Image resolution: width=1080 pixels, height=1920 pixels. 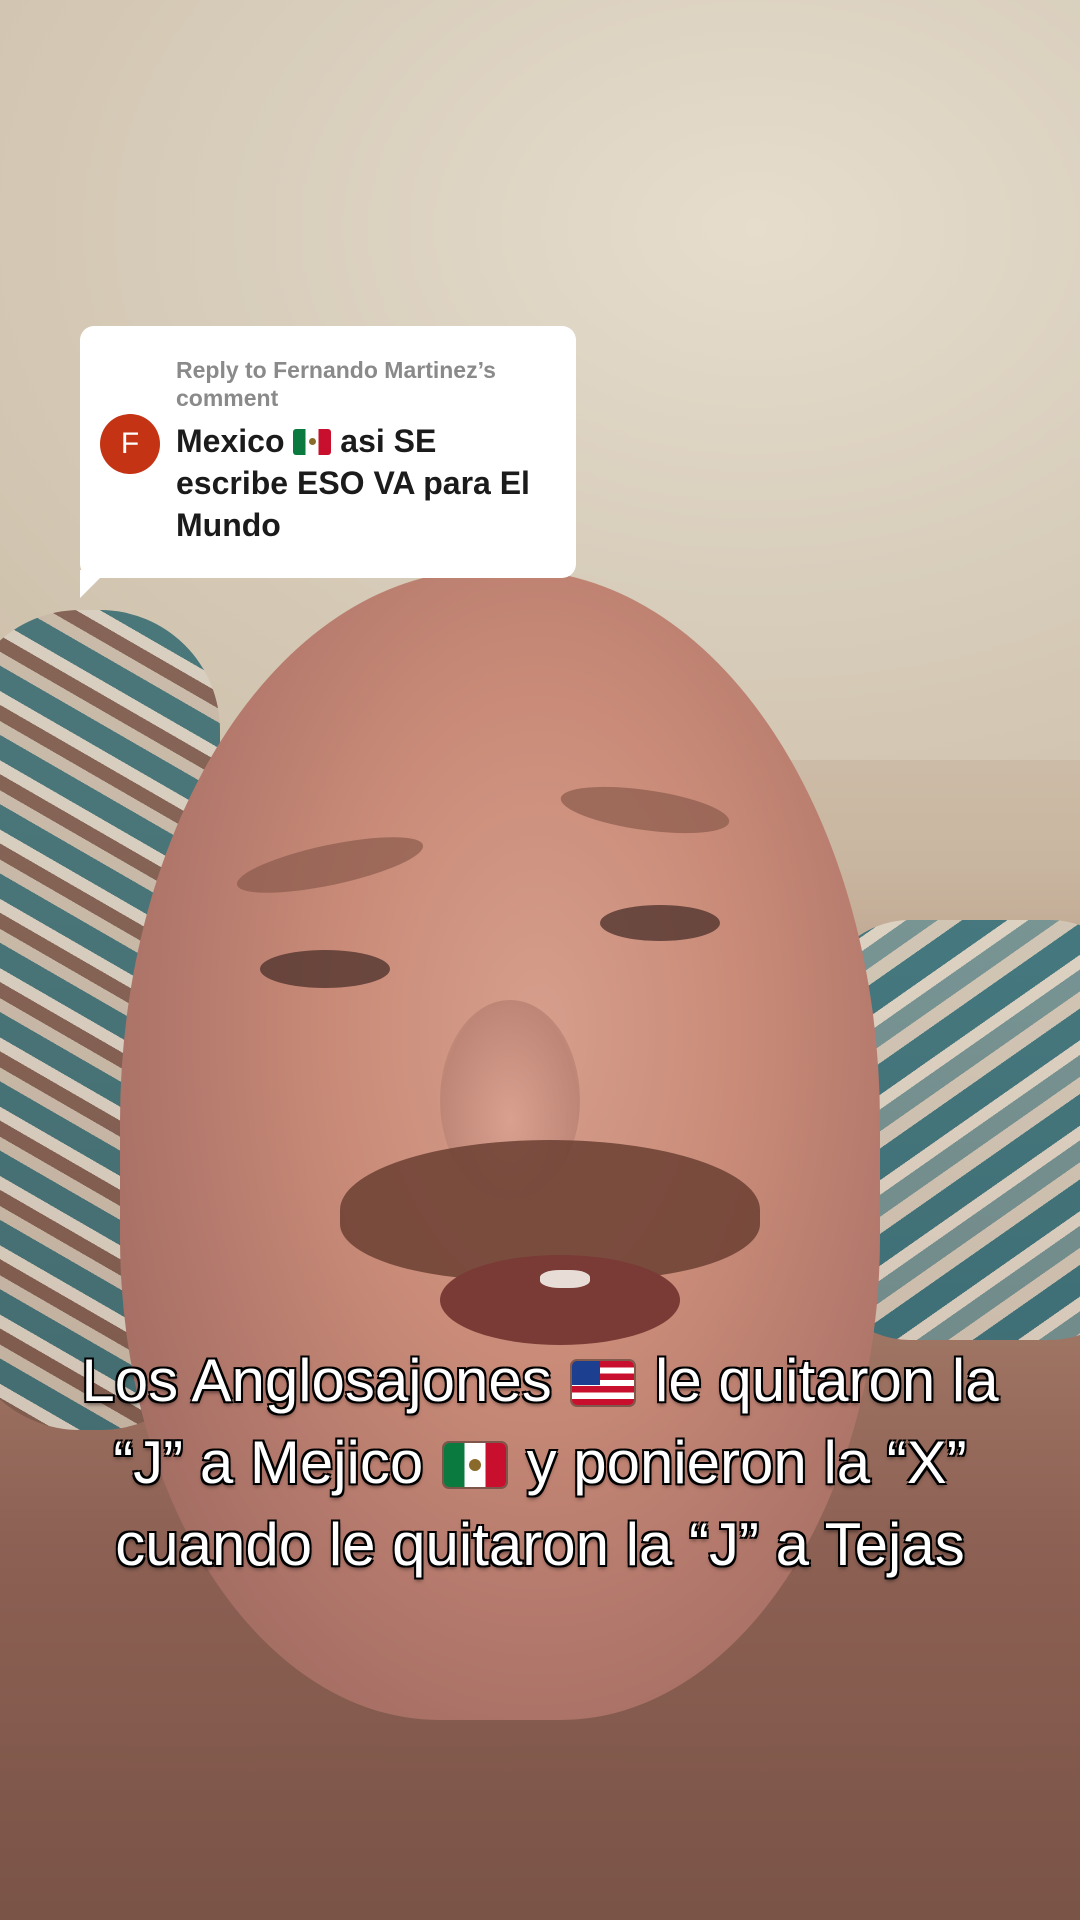 I want to click on mouth, so click(x=560, y=1300).